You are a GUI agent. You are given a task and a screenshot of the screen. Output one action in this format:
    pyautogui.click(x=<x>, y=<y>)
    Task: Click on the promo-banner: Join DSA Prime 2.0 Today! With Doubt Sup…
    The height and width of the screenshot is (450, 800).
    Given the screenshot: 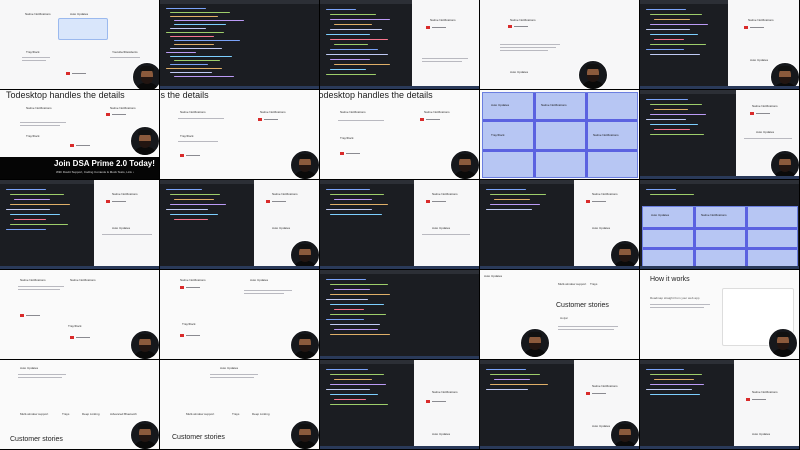 What is the action you would take?
    pyautogui.click(x=79, y=168)
    